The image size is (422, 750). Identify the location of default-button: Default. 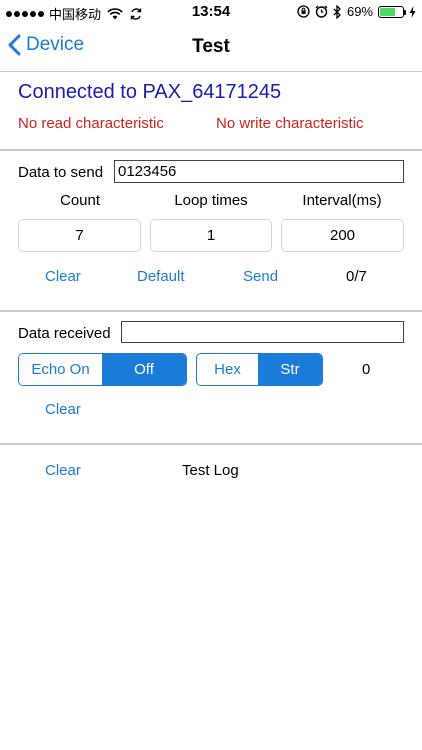
(161, 276).